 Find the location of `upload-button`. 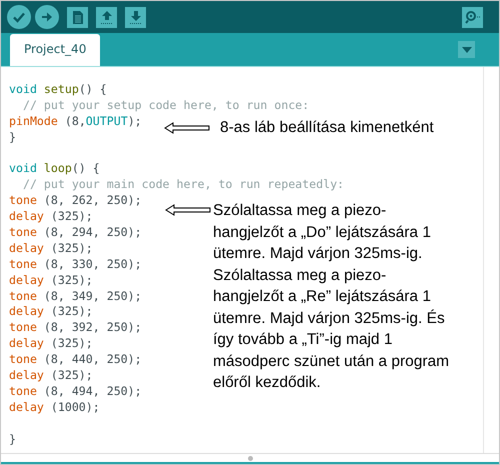

upload-button is located at coordinates (47, 17).